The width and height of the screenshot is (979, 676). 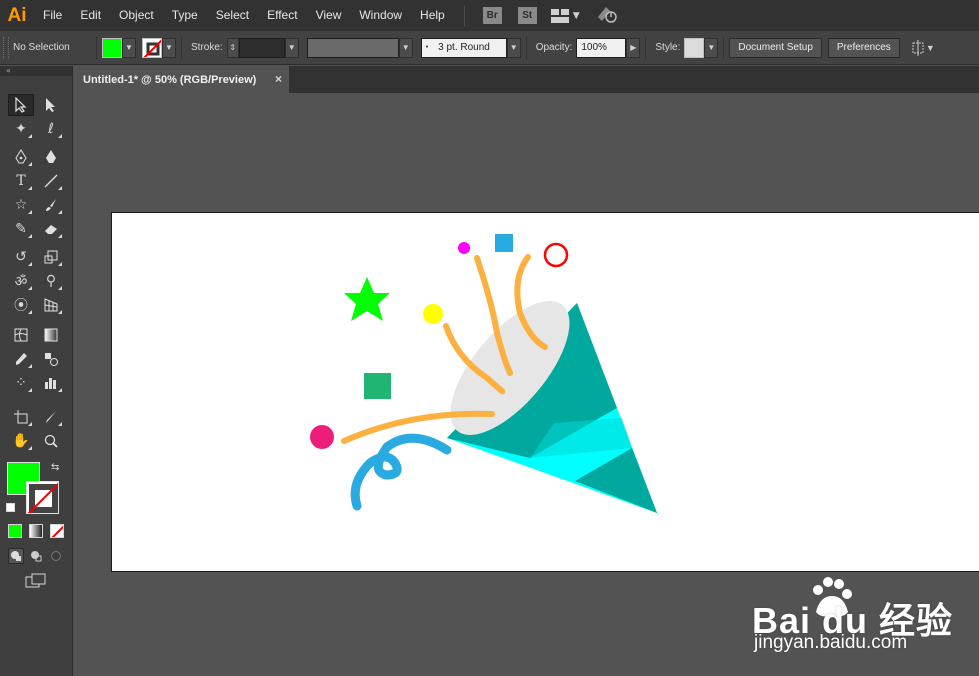 I want to click on workspace-switcher: ▼, so click(x=565, y=15).